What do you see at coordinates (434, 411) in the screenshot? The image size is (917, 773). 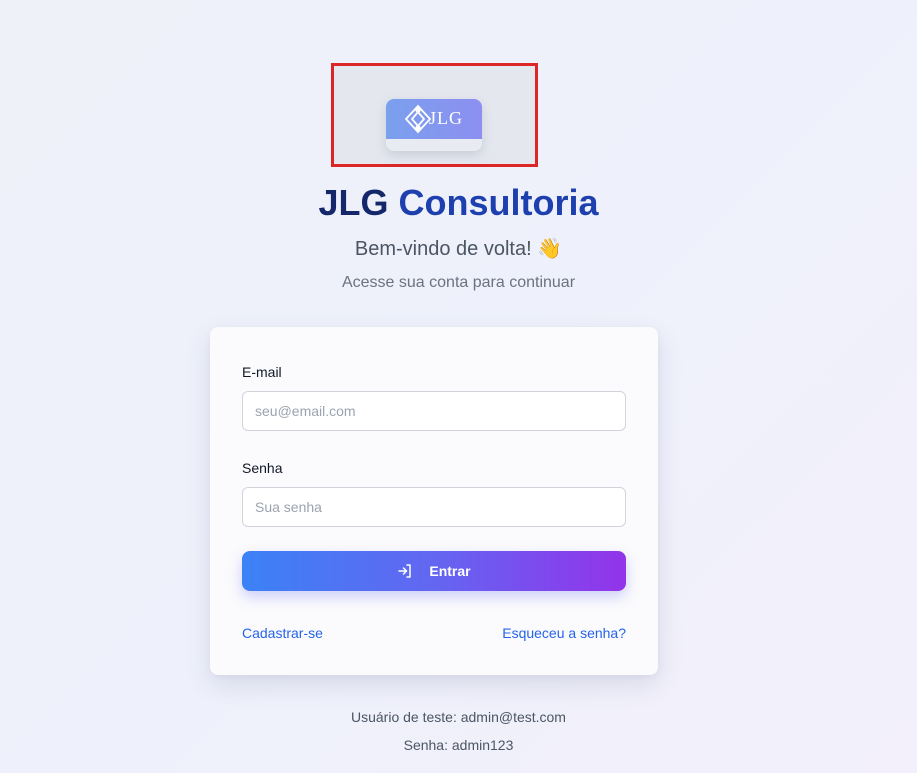 I see `email-field` at bounding box center [434, 411].